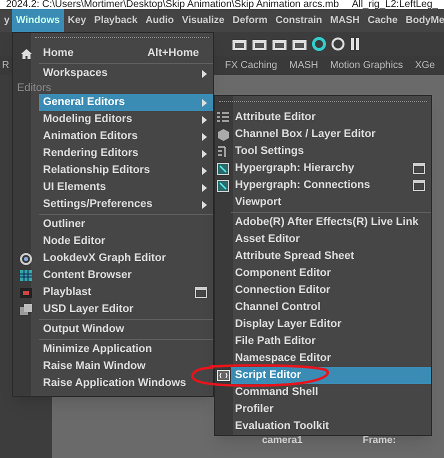 The width and height of the screenshot is (444, 458). I want to click on menu-item: Viewport, so click(331, 202).